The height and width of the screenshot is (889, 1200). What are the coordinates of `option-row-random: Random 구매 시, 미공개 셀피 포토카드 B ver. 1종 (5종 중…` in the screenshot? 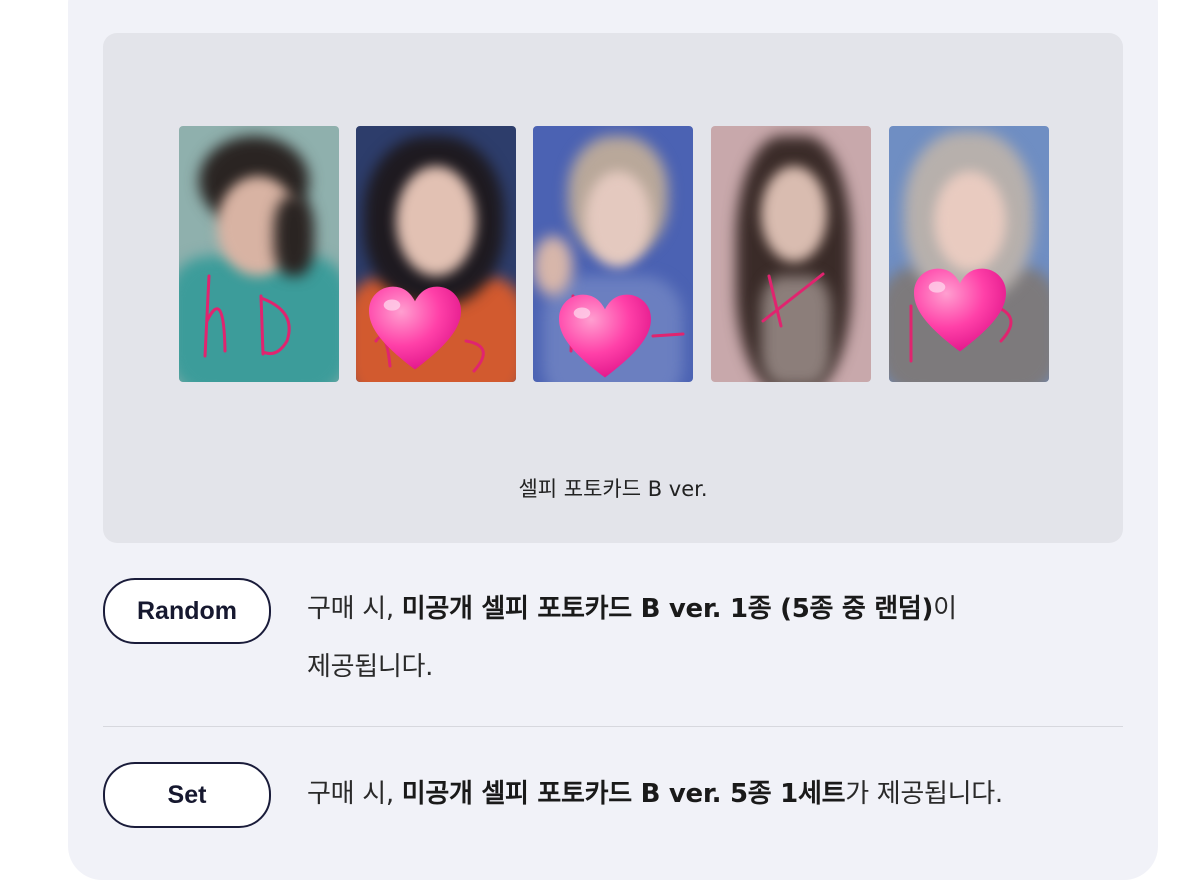 It's located at (613, 638).